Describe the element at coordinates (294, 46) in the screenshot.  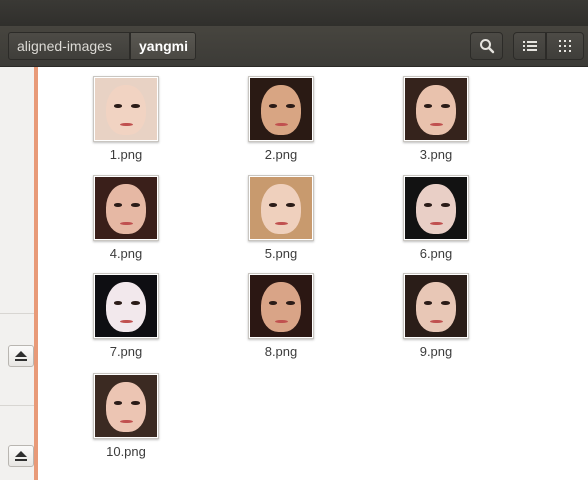
I see `toolbar: aligned-images yangmi` at that location.